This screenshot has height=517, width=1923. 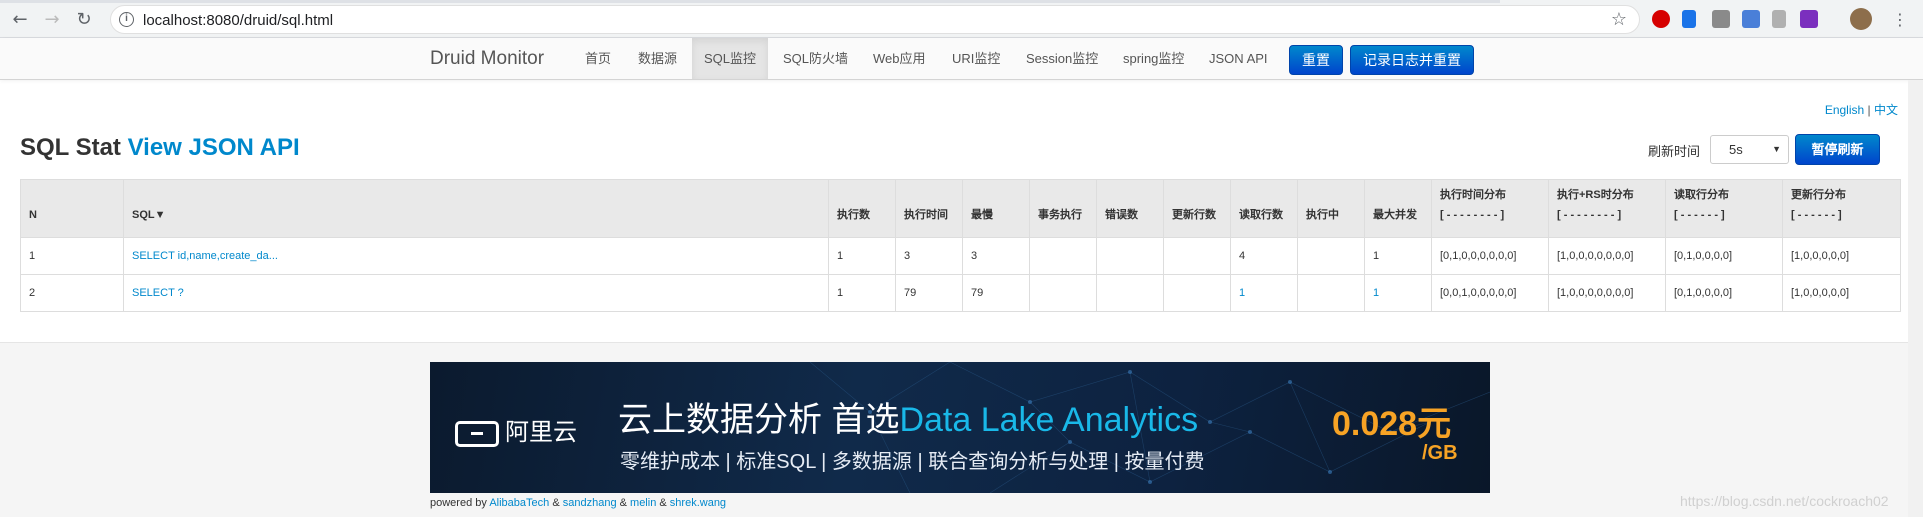 I want to click on table-header-cell: 执行数, so click(x=862, y=208).